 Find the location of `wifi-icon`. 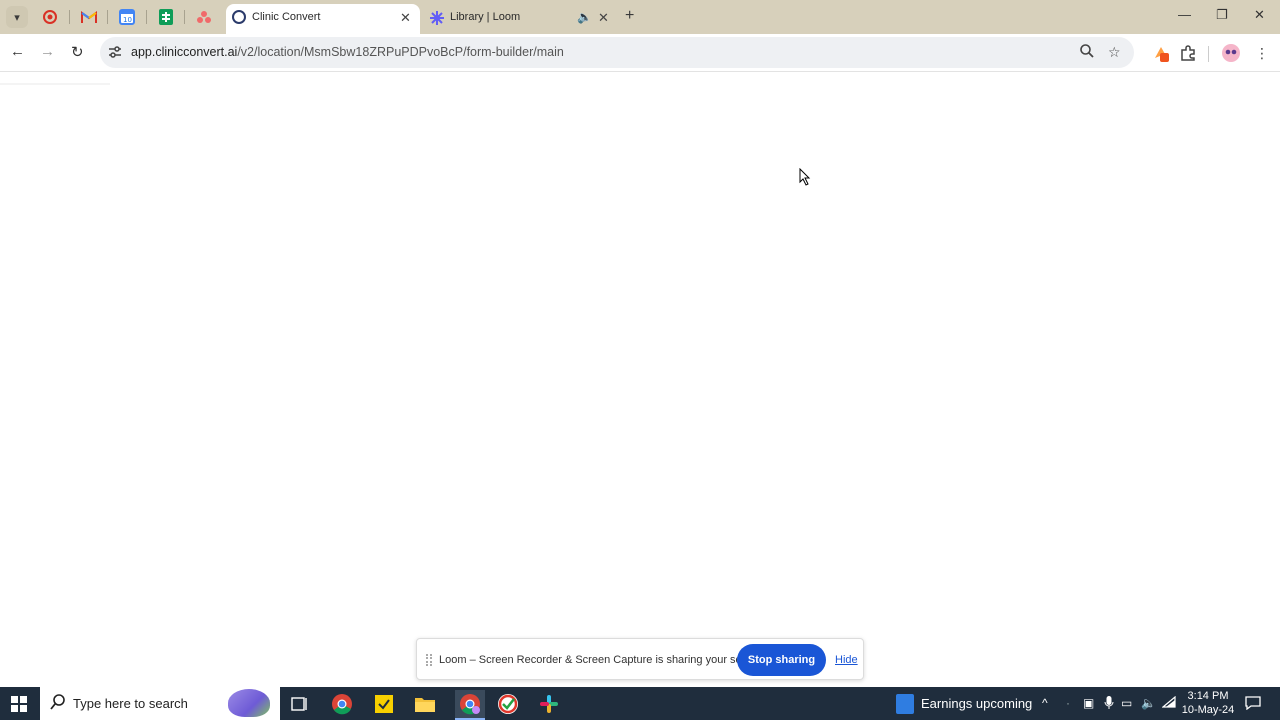

wifi-icon is located at coordinates (1168, 703).